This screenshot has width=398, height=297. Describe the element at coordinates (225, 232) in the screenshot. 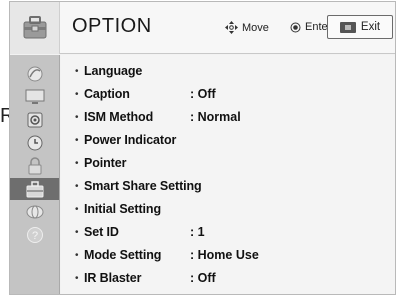

I see `menu-item-set-id: • Set ID : 1` at that location.